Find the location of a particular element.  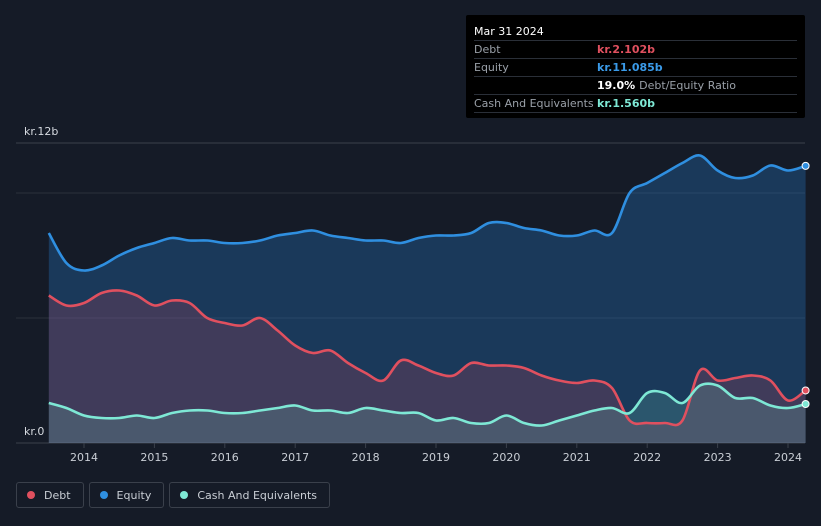

legend-equity-dot-icon is located at coordinates (103, 495).